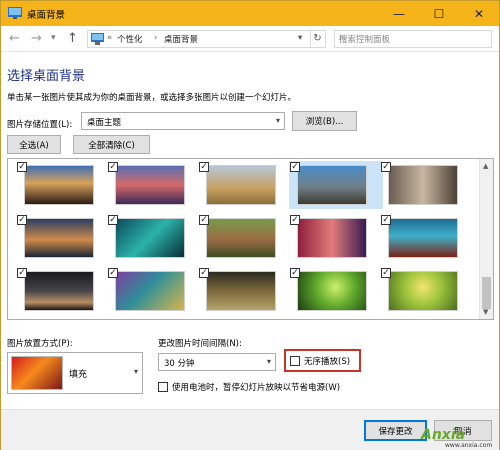  I want to click on select-all-button: 全选(A), so click(34, 144).